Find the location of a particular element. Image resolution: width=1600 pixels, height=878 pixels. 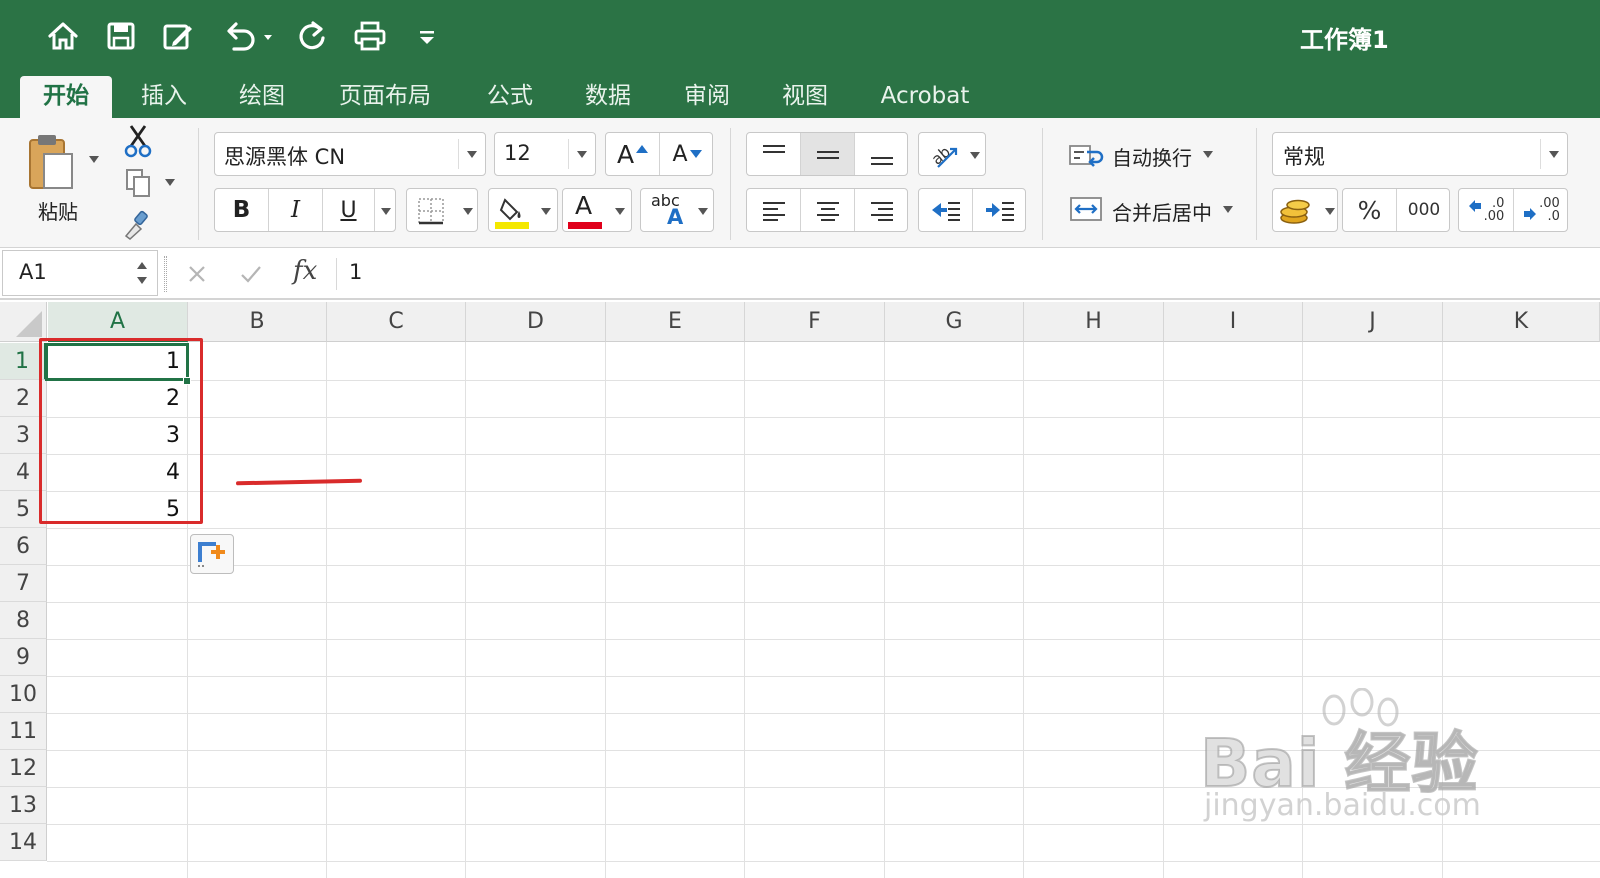

align-center-icon is located at coordinates (827, 211).